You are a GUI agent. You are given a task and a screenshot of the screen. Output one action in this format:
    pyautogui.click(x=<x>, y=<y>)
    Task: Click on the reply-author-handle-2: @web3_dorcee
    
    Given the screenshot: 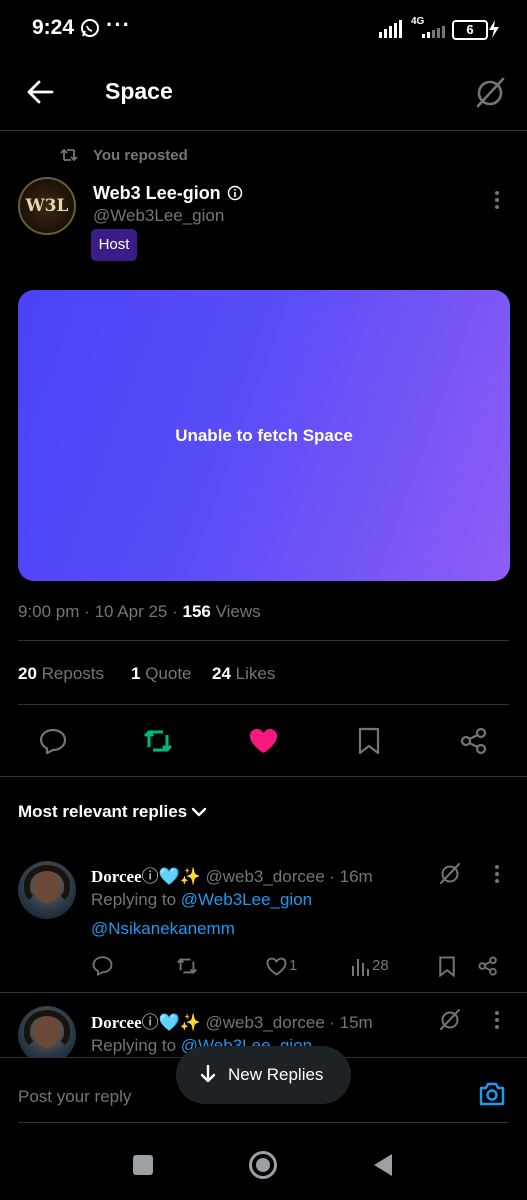 What is the action you would take?
    pyautogui.click(x=264, y=1022)
    